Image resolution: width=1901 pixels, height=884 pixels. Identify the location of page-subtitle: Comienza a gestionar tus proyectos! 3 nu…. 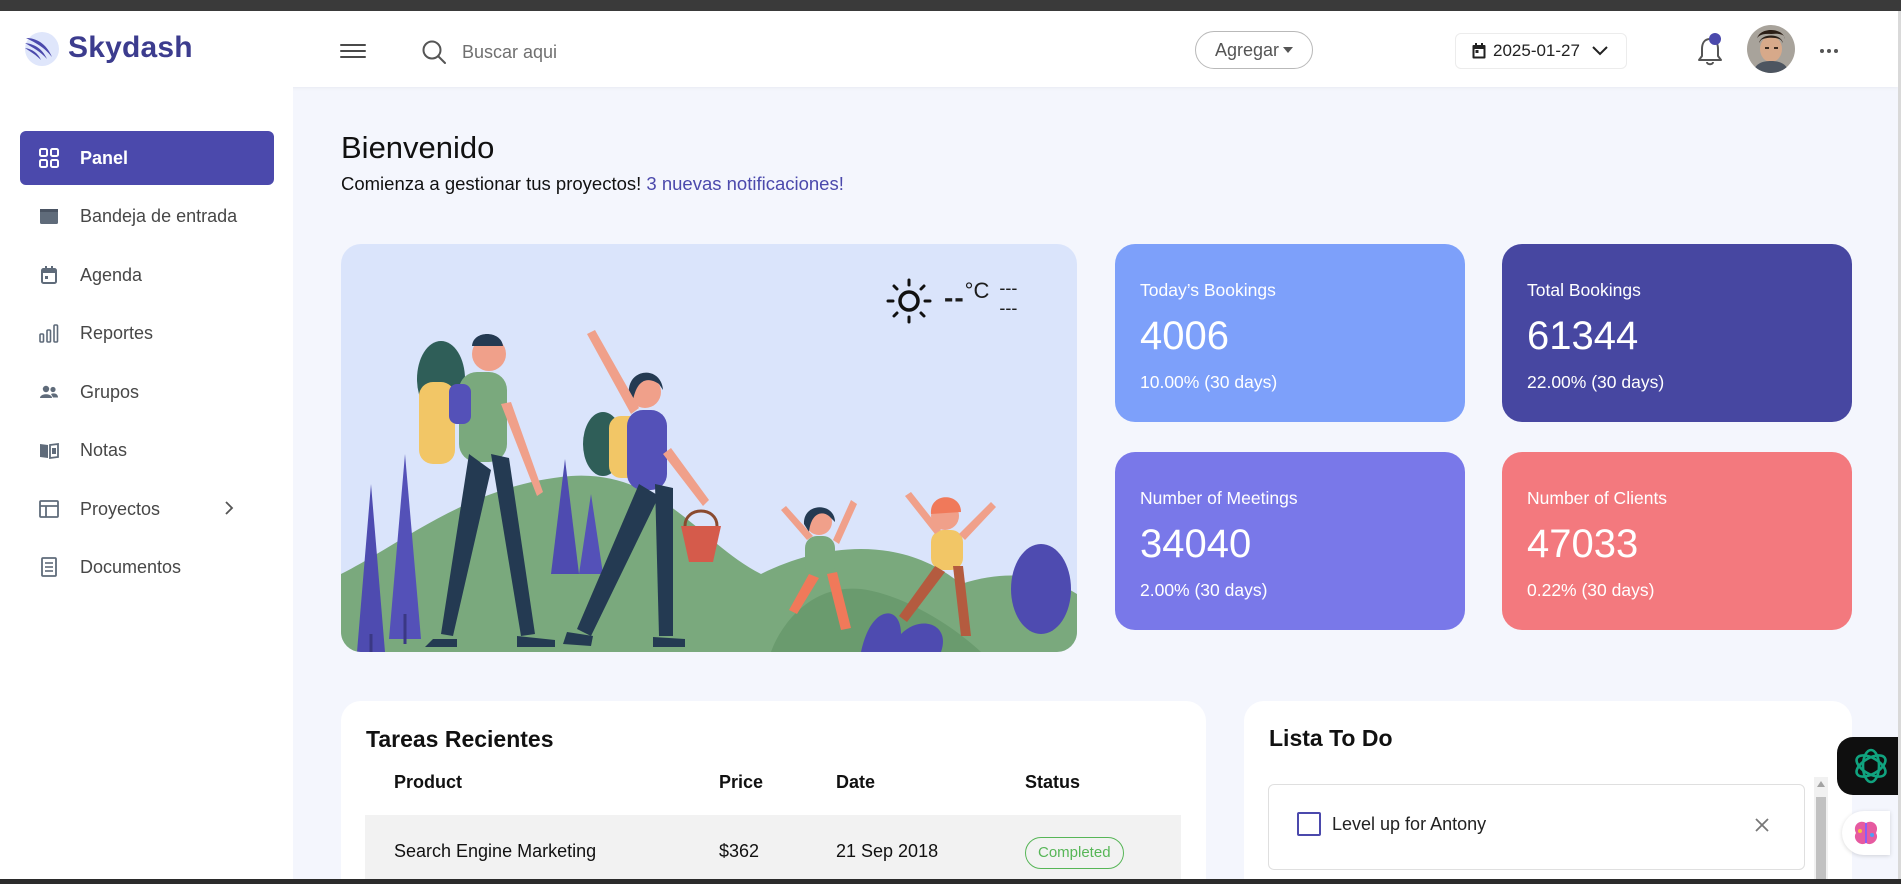
(592, 184).